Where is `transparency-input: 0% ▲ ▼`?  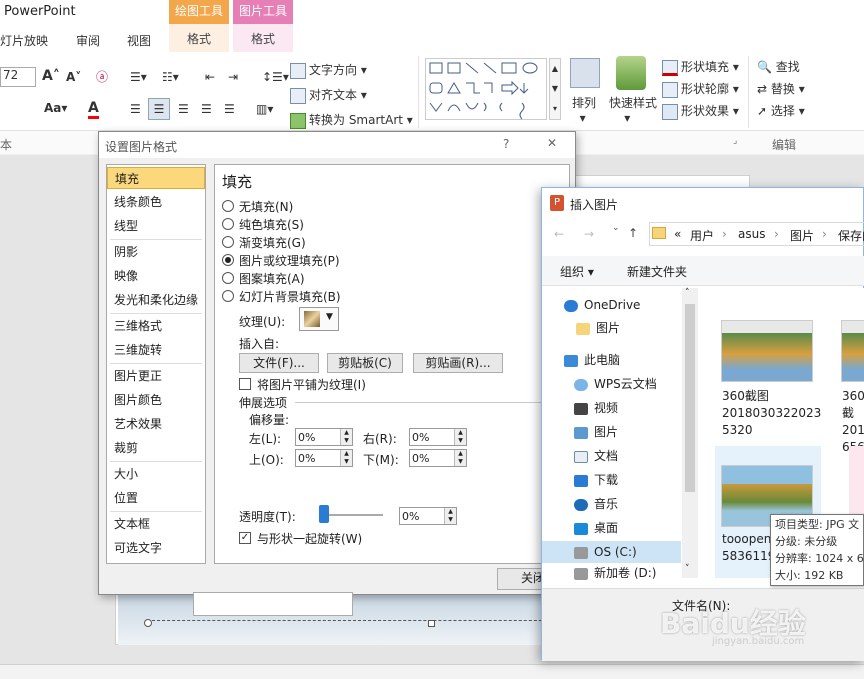
transparency-input: 0% ▲ ▼ is located at coordinates (428, 516).